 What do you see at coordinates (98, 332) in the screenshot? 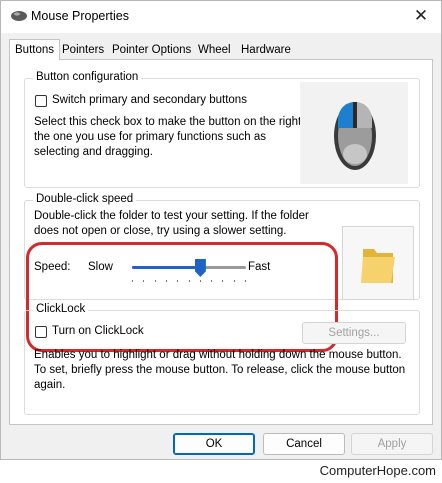
I see `clicklock-label: Turn on ClickLock` at bounding box center [98, 332].